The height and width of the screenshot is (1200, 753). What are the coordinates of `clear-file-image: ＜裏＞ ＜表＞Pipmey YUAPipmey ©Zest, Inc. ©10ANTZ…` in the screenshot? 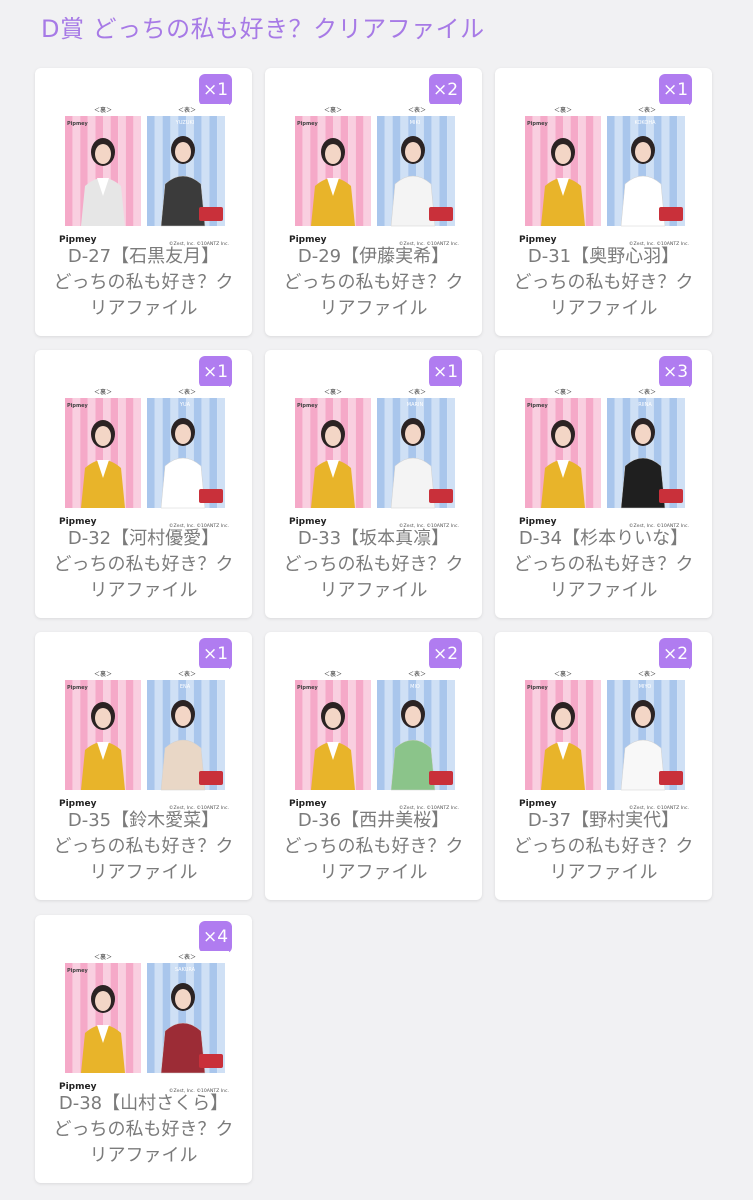 It's located at (144, 459).